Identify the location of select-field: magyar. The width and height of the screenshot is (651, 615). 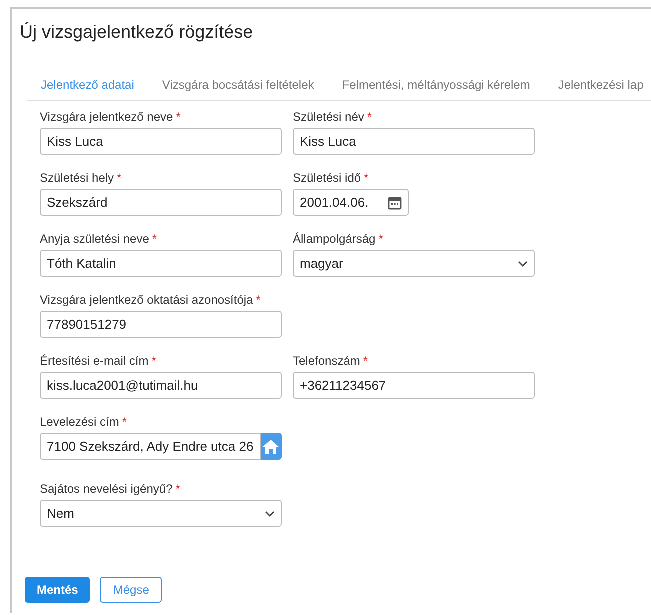
(414, 263).